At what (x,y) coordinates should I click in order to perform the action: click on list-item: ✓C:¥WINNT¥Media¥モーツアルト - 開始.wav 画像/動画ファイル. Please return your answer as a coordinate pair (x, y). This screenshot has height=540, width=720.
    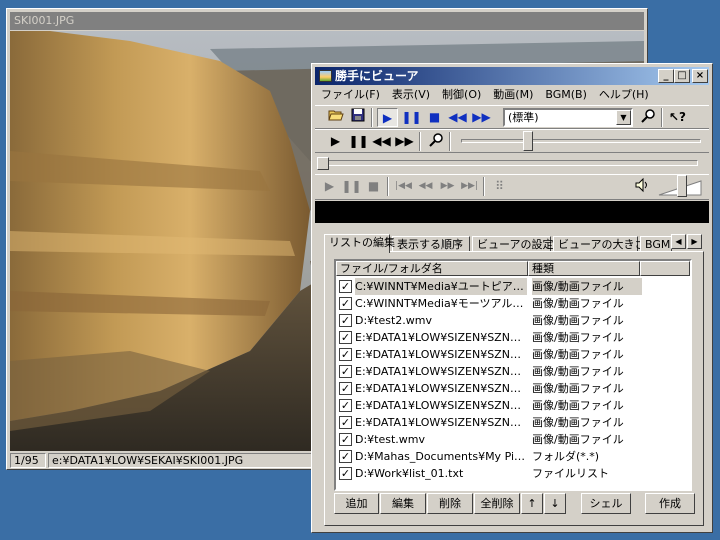
    Looking at the image, I should click on (513, 303).